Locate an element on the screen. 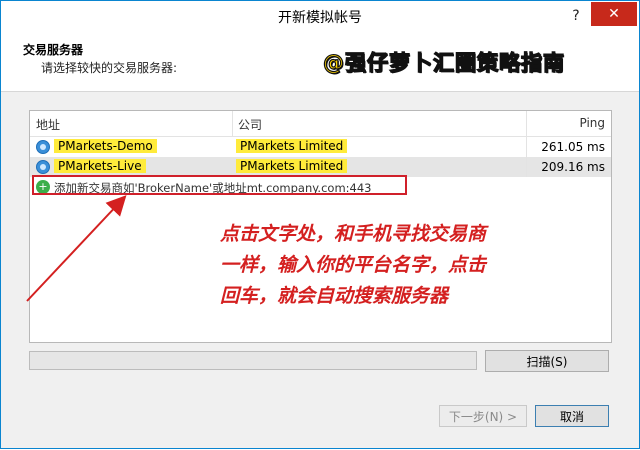  annotation-arrow is located at coordinates (76, 248).